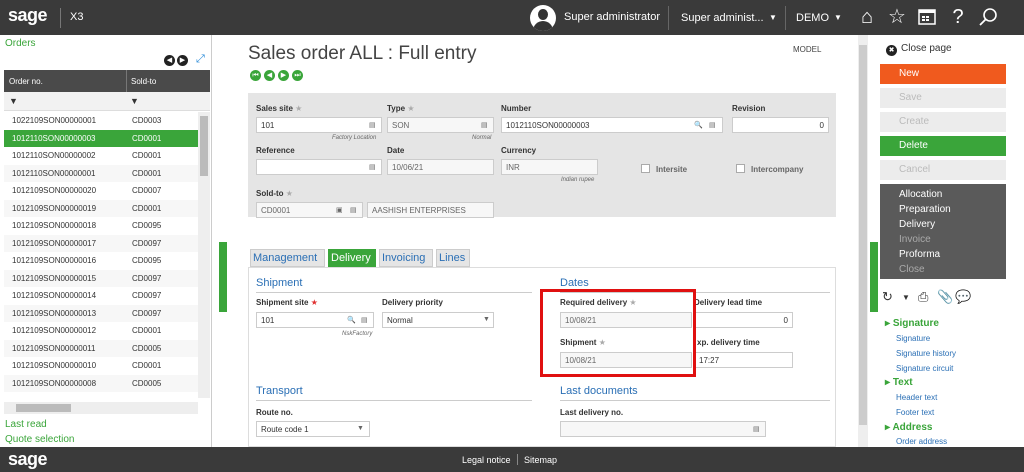  I want to click on column-sold-to: Sold-to, so click(143, 81).